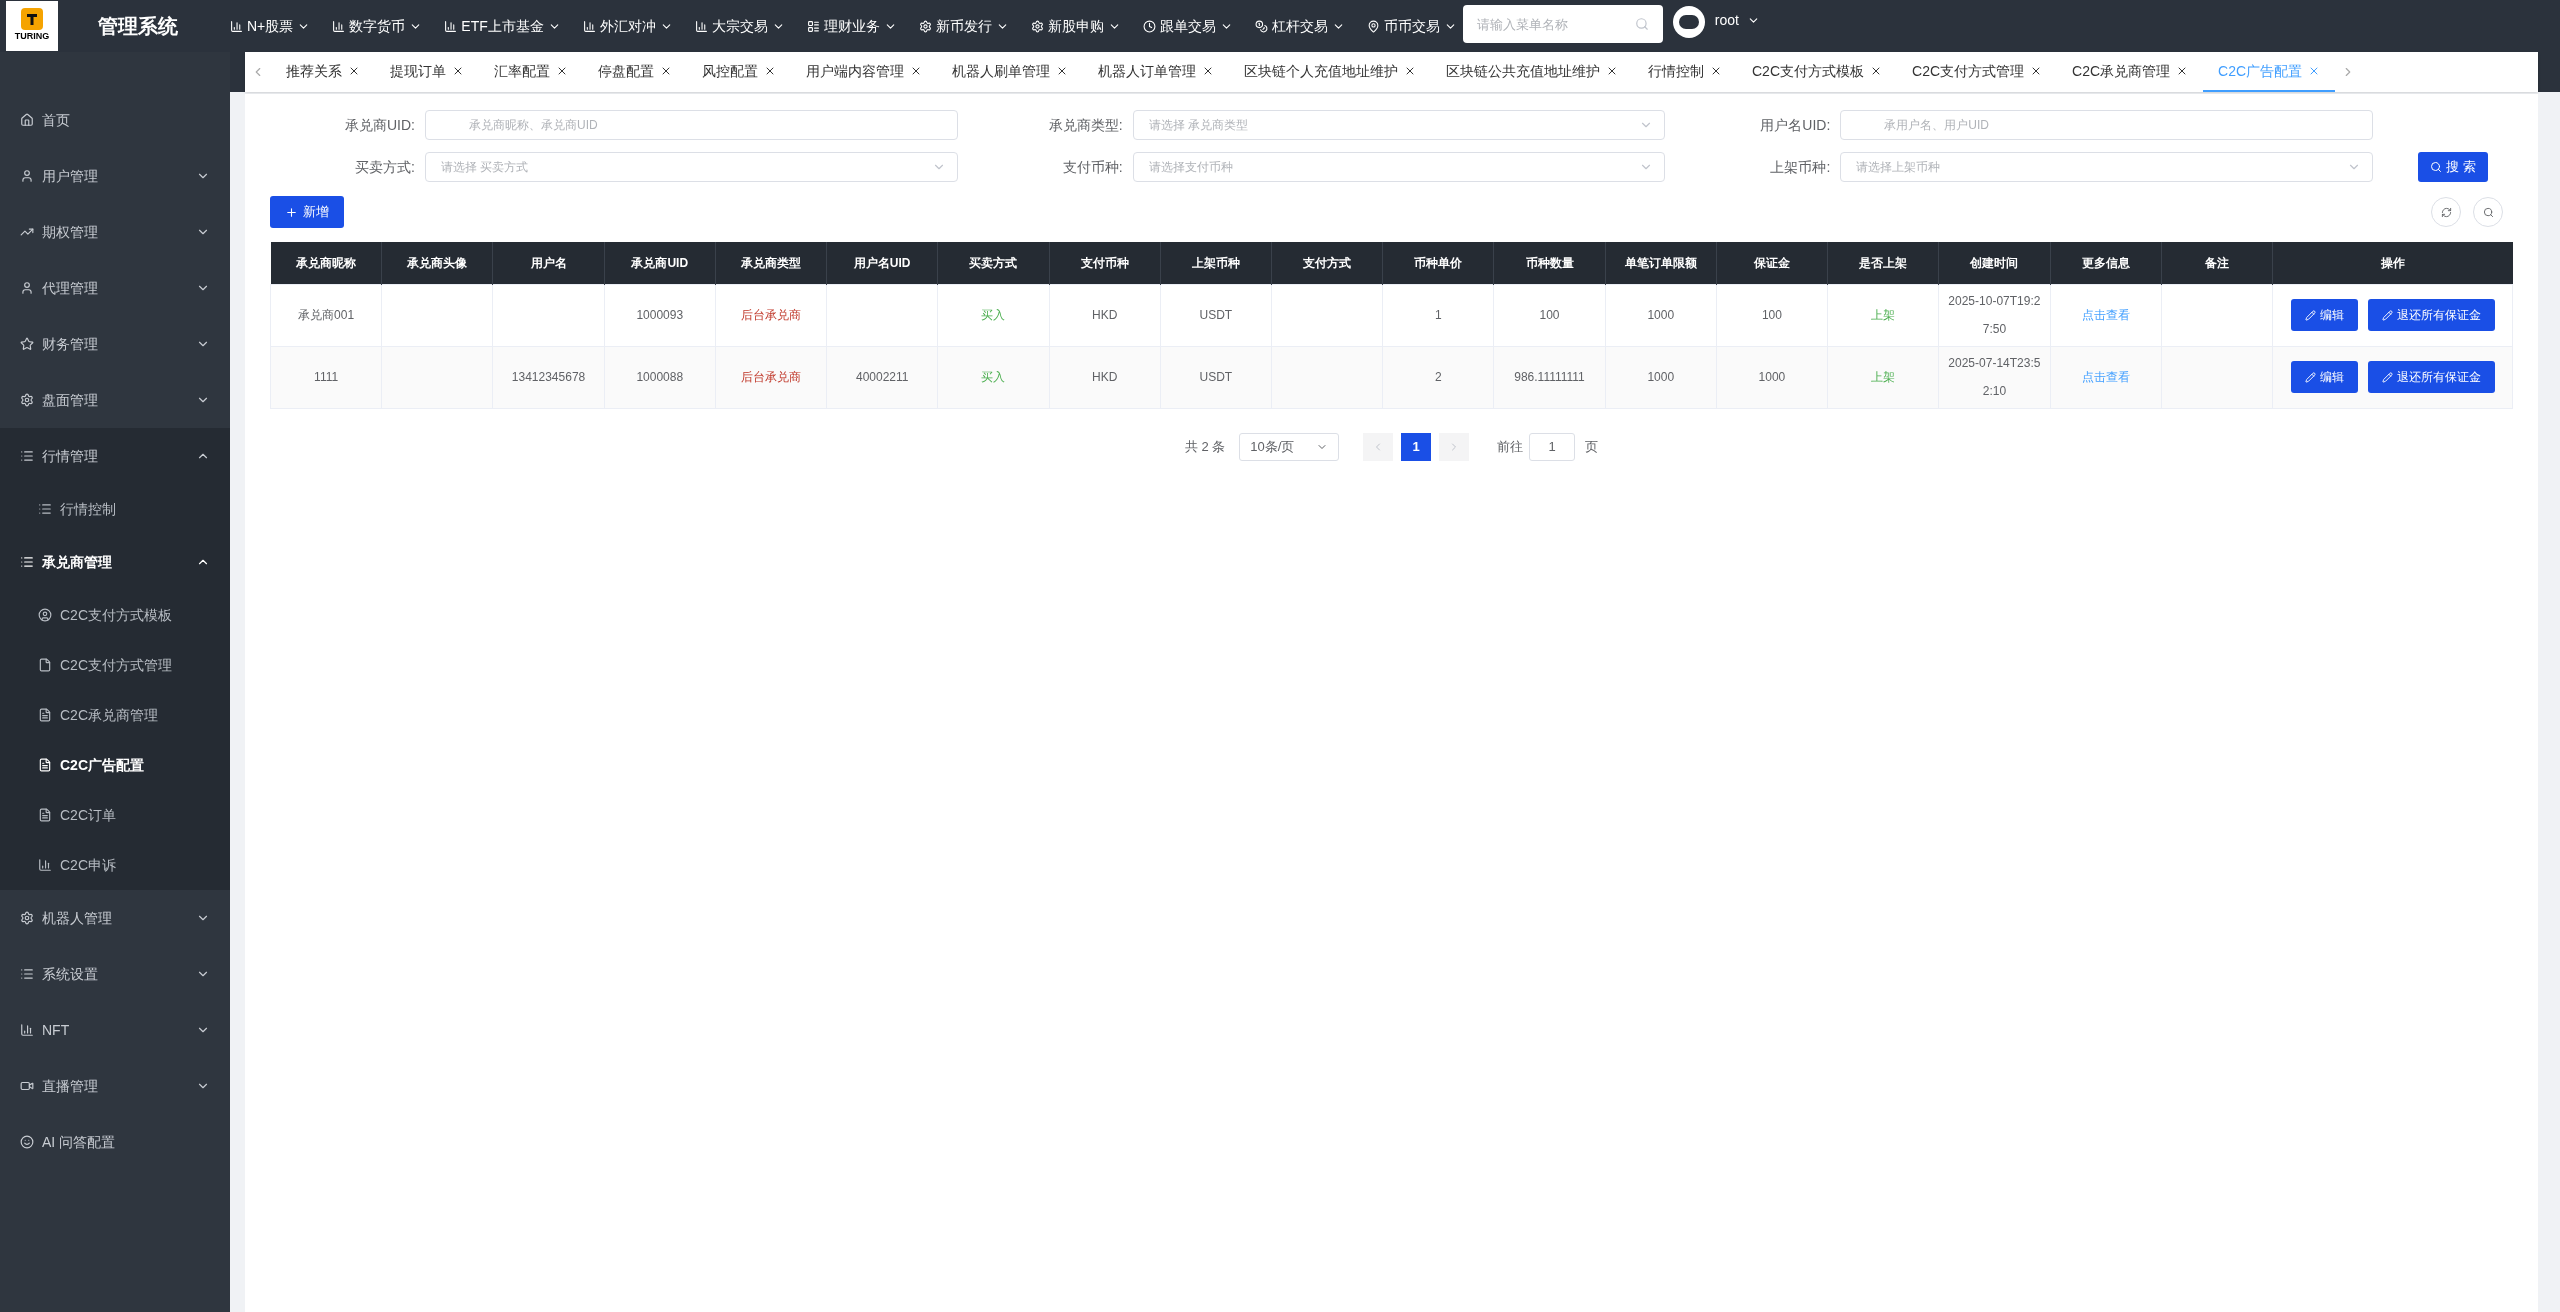 This screenshot has height=1312, width=2560. What do you see at coordinates (1552, 446) in the screenshot?
I see `goto-page-field: 1` at bounding box center [1552, 446].